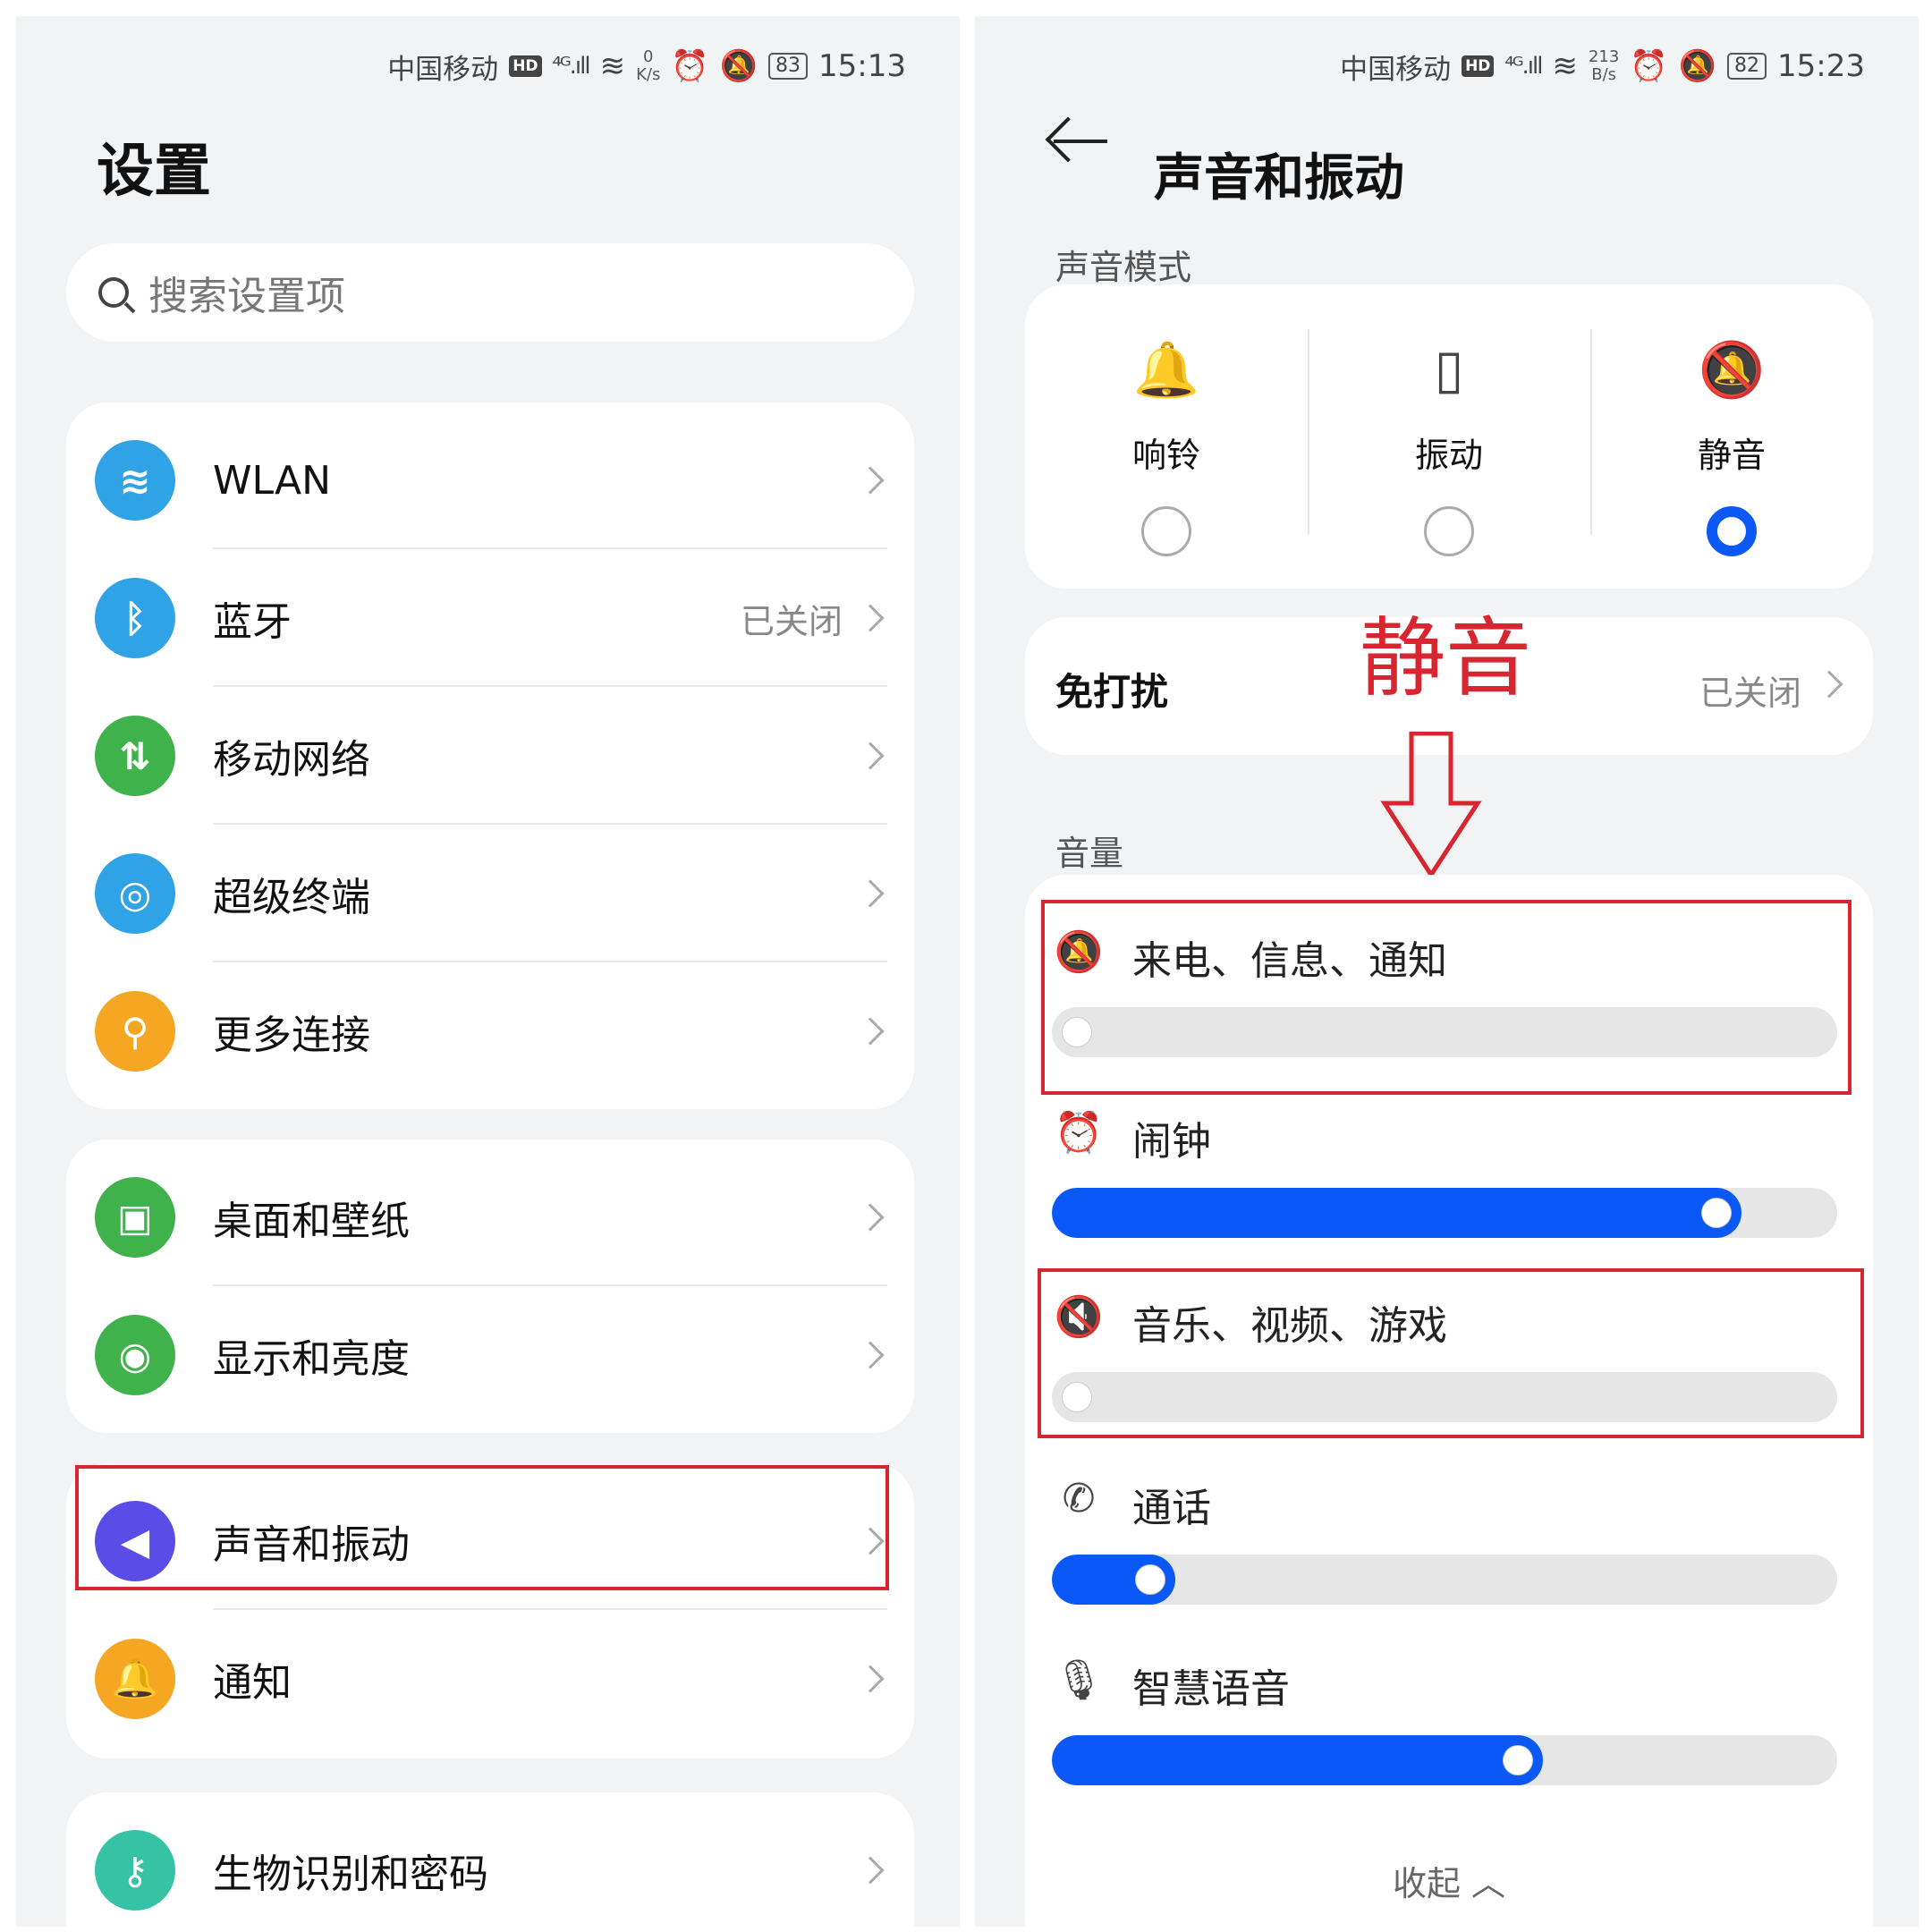  I want to click on settings-item-0-2: ⇅ 移动网络, so click(490, 756).